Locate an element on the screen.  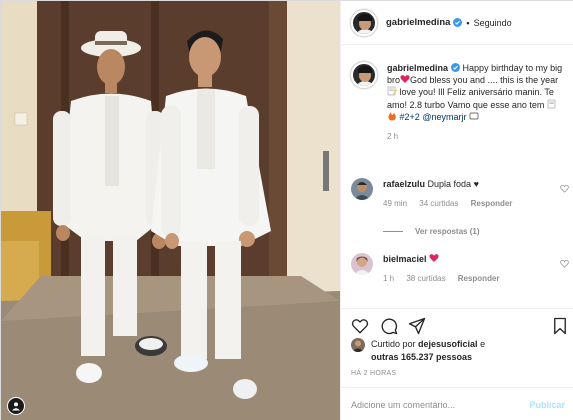
like-heart-icon is located at coordinates (360, 326).